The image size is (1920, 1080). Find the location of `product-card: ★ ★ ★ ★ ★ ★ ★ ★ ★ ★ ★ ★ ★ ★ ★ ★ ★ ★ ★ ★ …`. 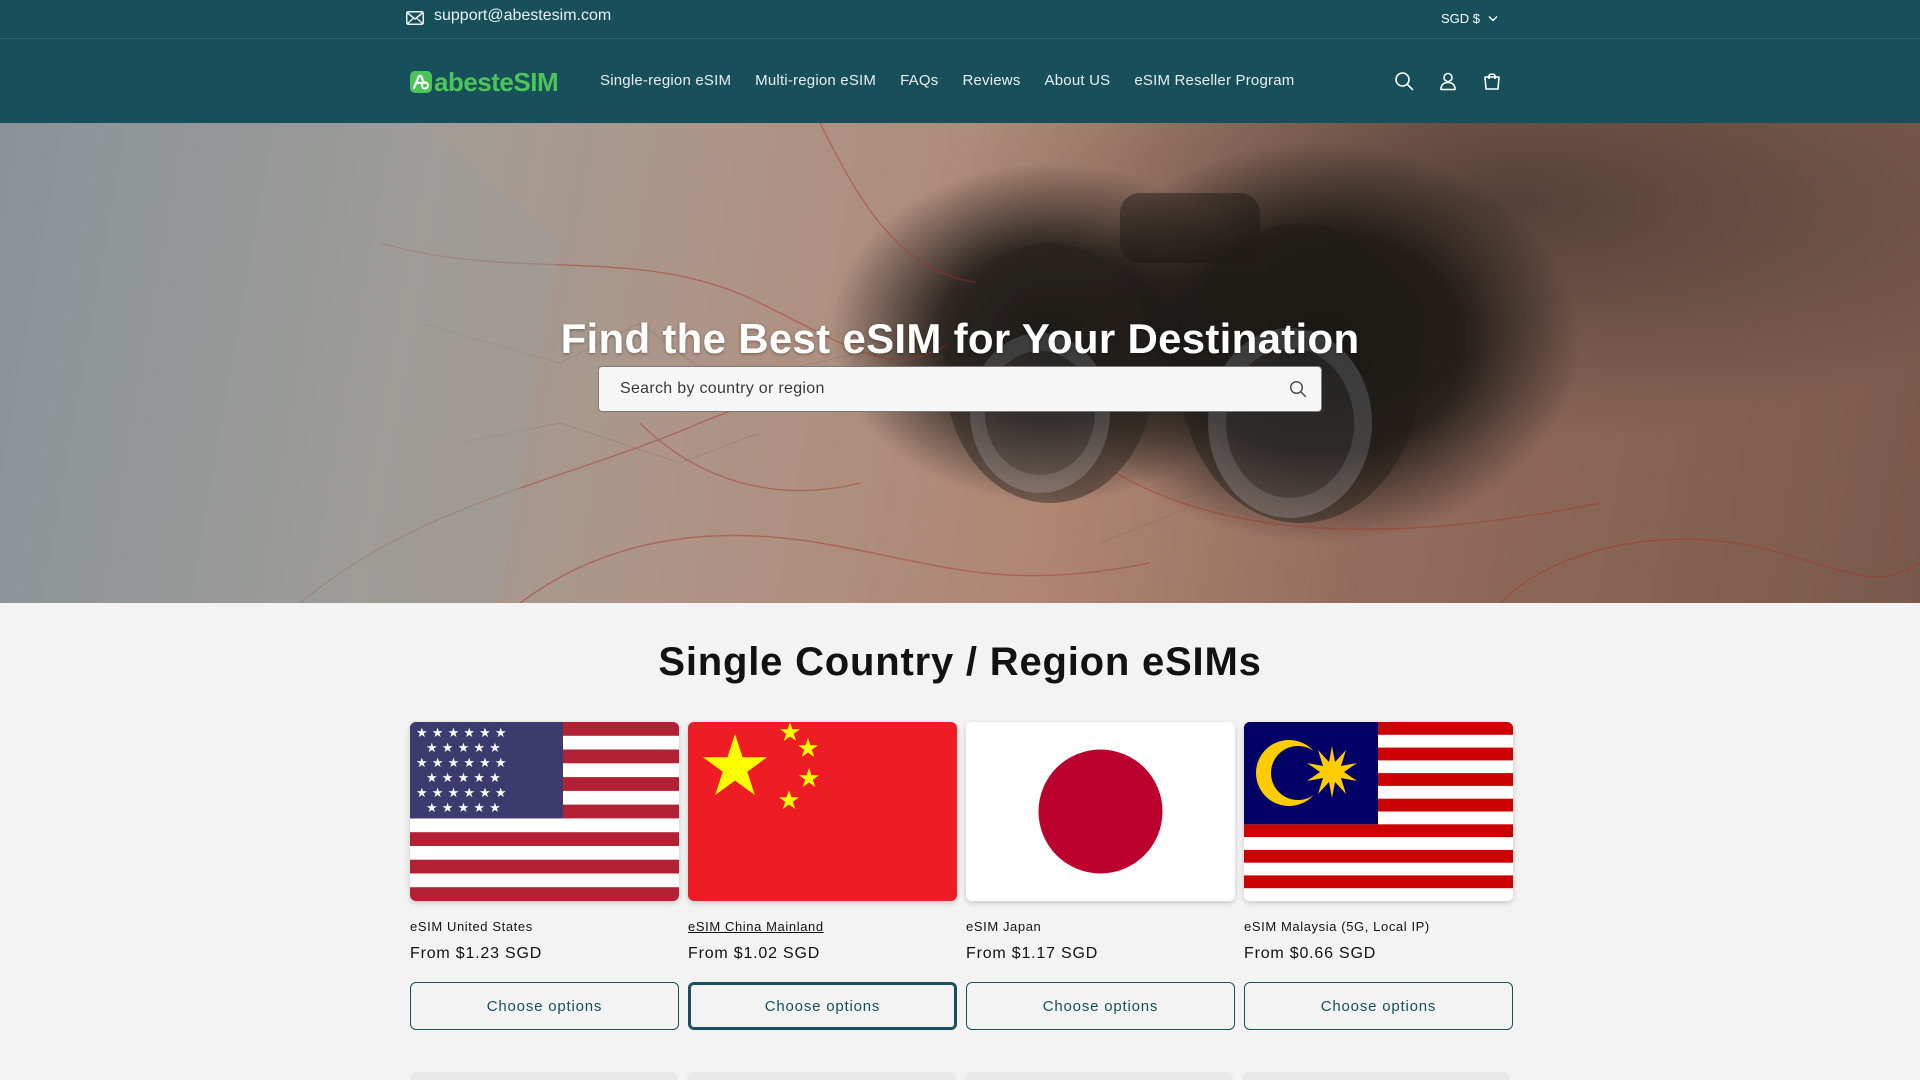

product-card: ★ ★ ★ ★ ★ ★ ★ ★ ★ ★ ★ ★ ★ ★ ★ ★ ★ ★ ★ ★ … is located at coordinates (544, 876).